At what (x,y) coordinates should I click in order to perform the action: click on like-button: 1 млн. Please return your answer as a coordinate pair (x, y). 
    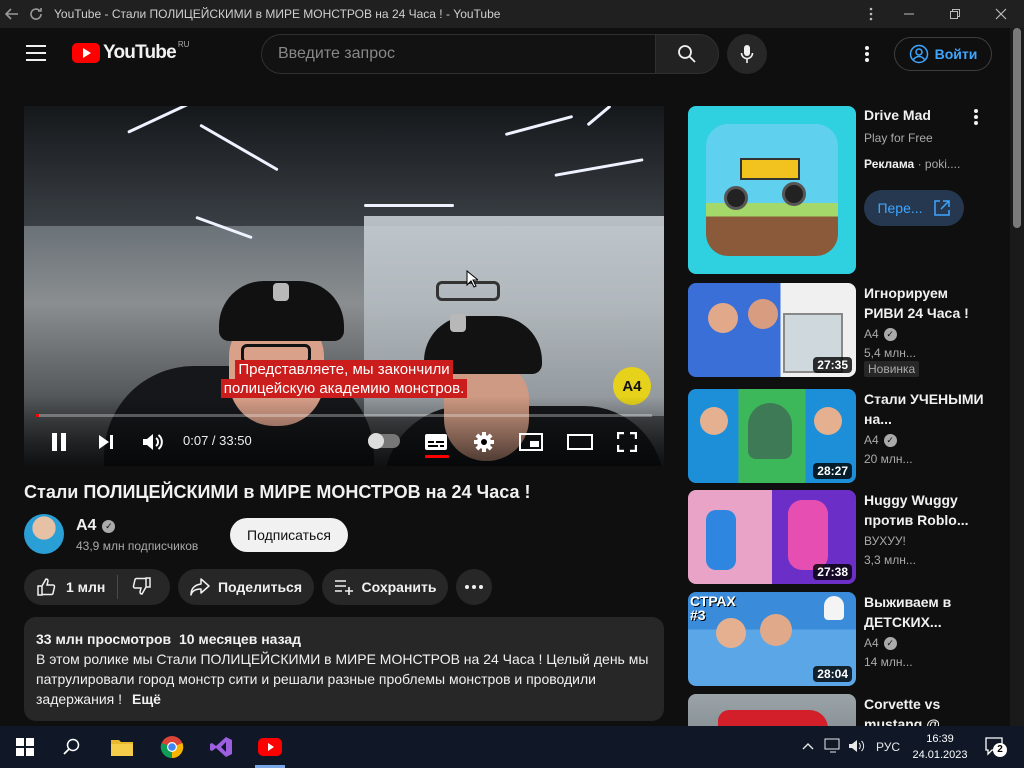
    Looking at the image, I should click on (71, 587).